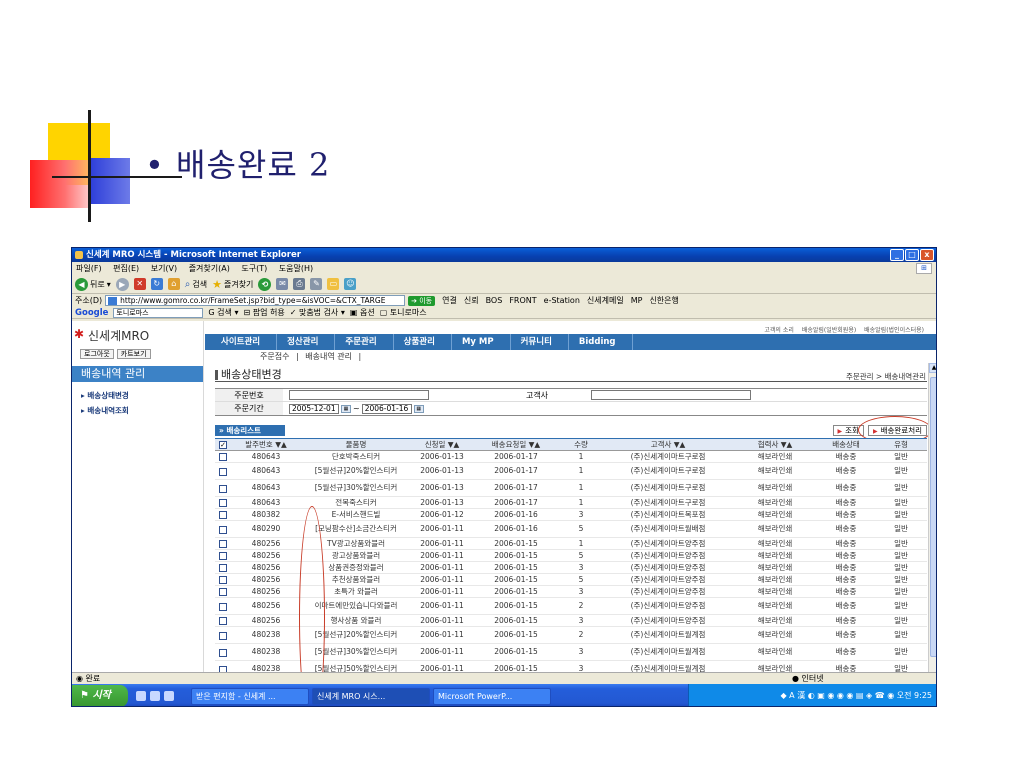  What do you see at coordinates (386, 408) in the screenshot?
I see `date-to-input: 2006-01-16` at bounding box center [386, 408].